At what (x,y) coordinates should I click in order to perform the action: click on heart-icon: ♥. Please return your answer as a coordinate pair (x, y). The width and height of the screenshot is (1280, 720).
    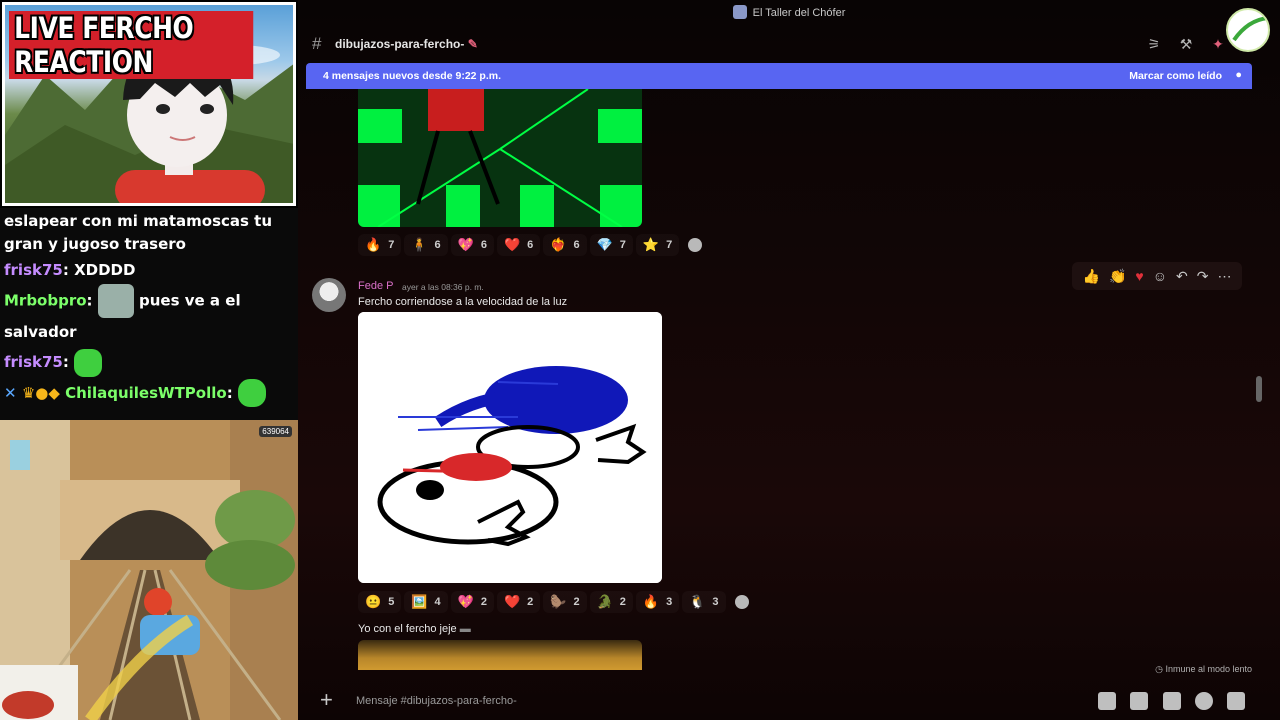
    Looking at the image, I should click on (1139, 276).